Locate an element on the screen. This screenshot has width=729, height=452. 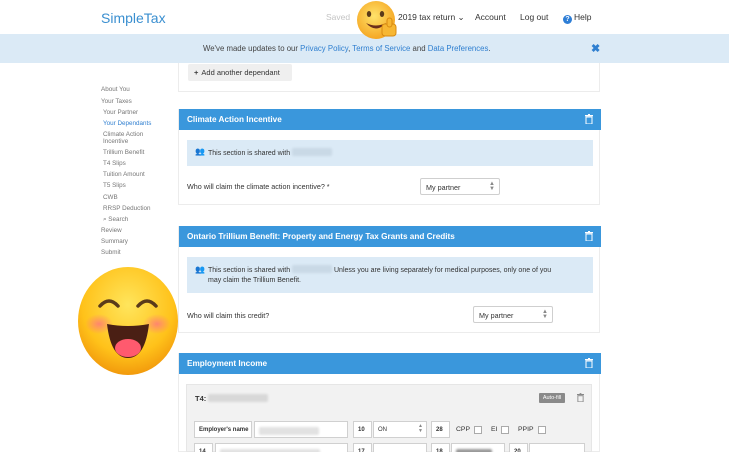
climate-claimant-select: My partner ▲ ▼ is located at coordinates (460, 186).